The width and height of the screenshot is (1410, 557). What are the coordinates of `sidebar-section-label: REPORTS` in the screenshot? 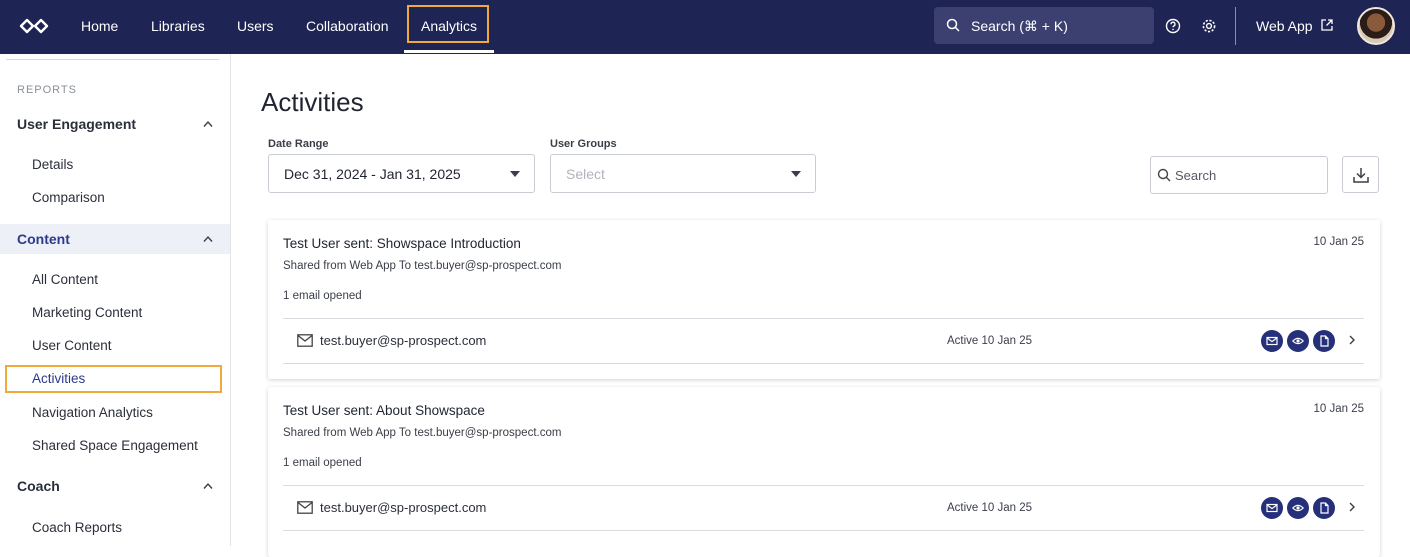 It's located at (47, 90).